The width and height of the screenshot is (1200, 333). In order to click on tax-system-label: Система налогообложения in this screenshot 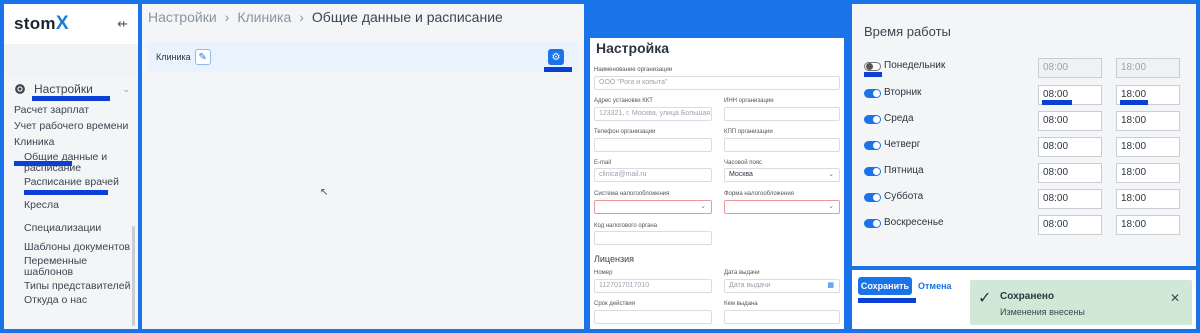, I will do `click(632, 194)`.